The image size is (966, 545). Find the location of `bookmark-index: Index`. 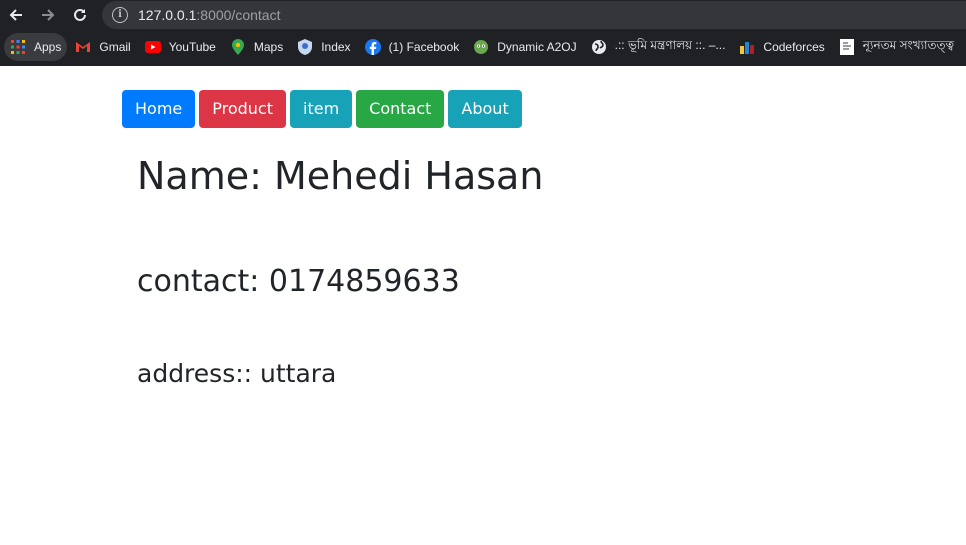

bookmark-index: Index is located at coordinates (323, 47).